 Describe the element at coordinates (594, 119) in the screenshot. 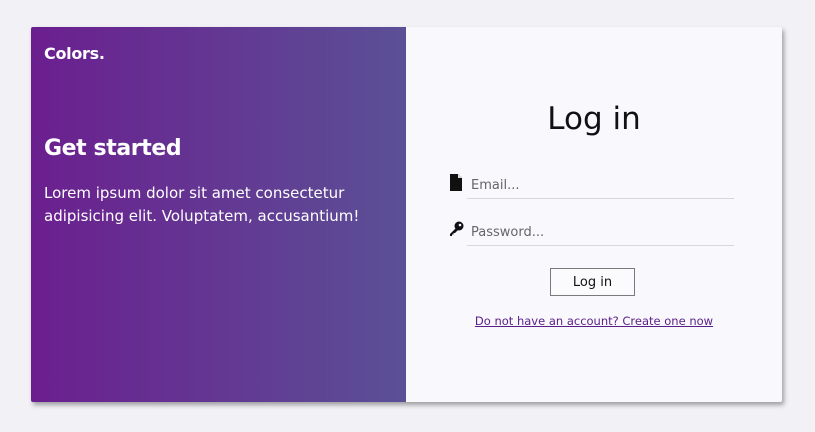

I see `login-title: Log in` at that location.